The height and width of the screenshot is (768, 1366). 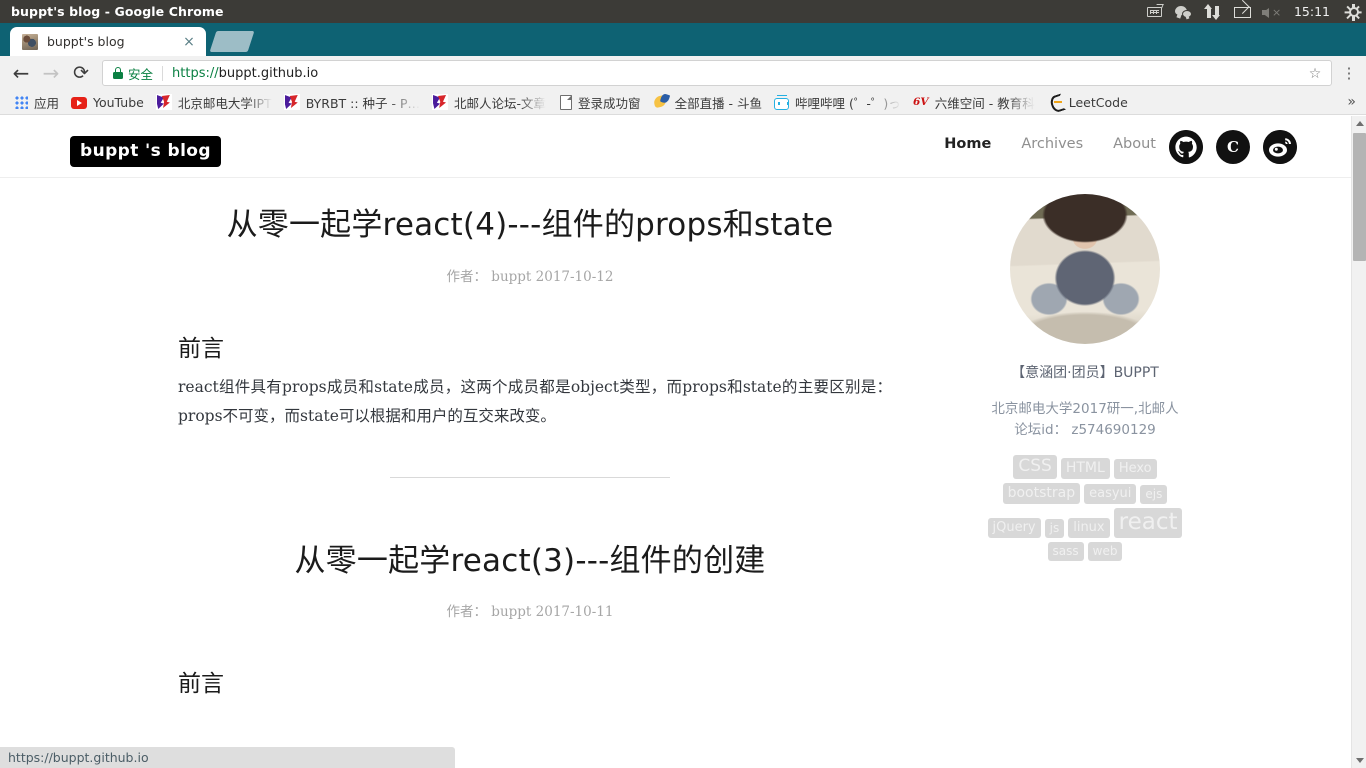 I want to click on post-title: 从零一起学react(3)---组件的创建, so click(x=530, y=562).